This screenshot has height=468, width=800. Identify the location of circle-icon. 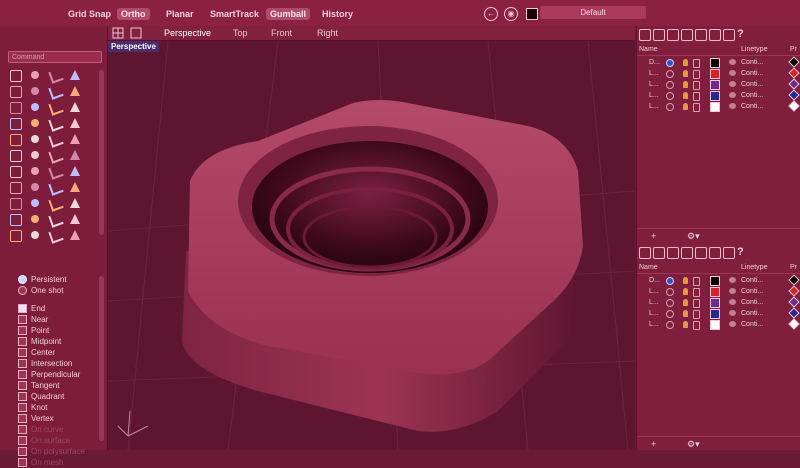
(15, 91).